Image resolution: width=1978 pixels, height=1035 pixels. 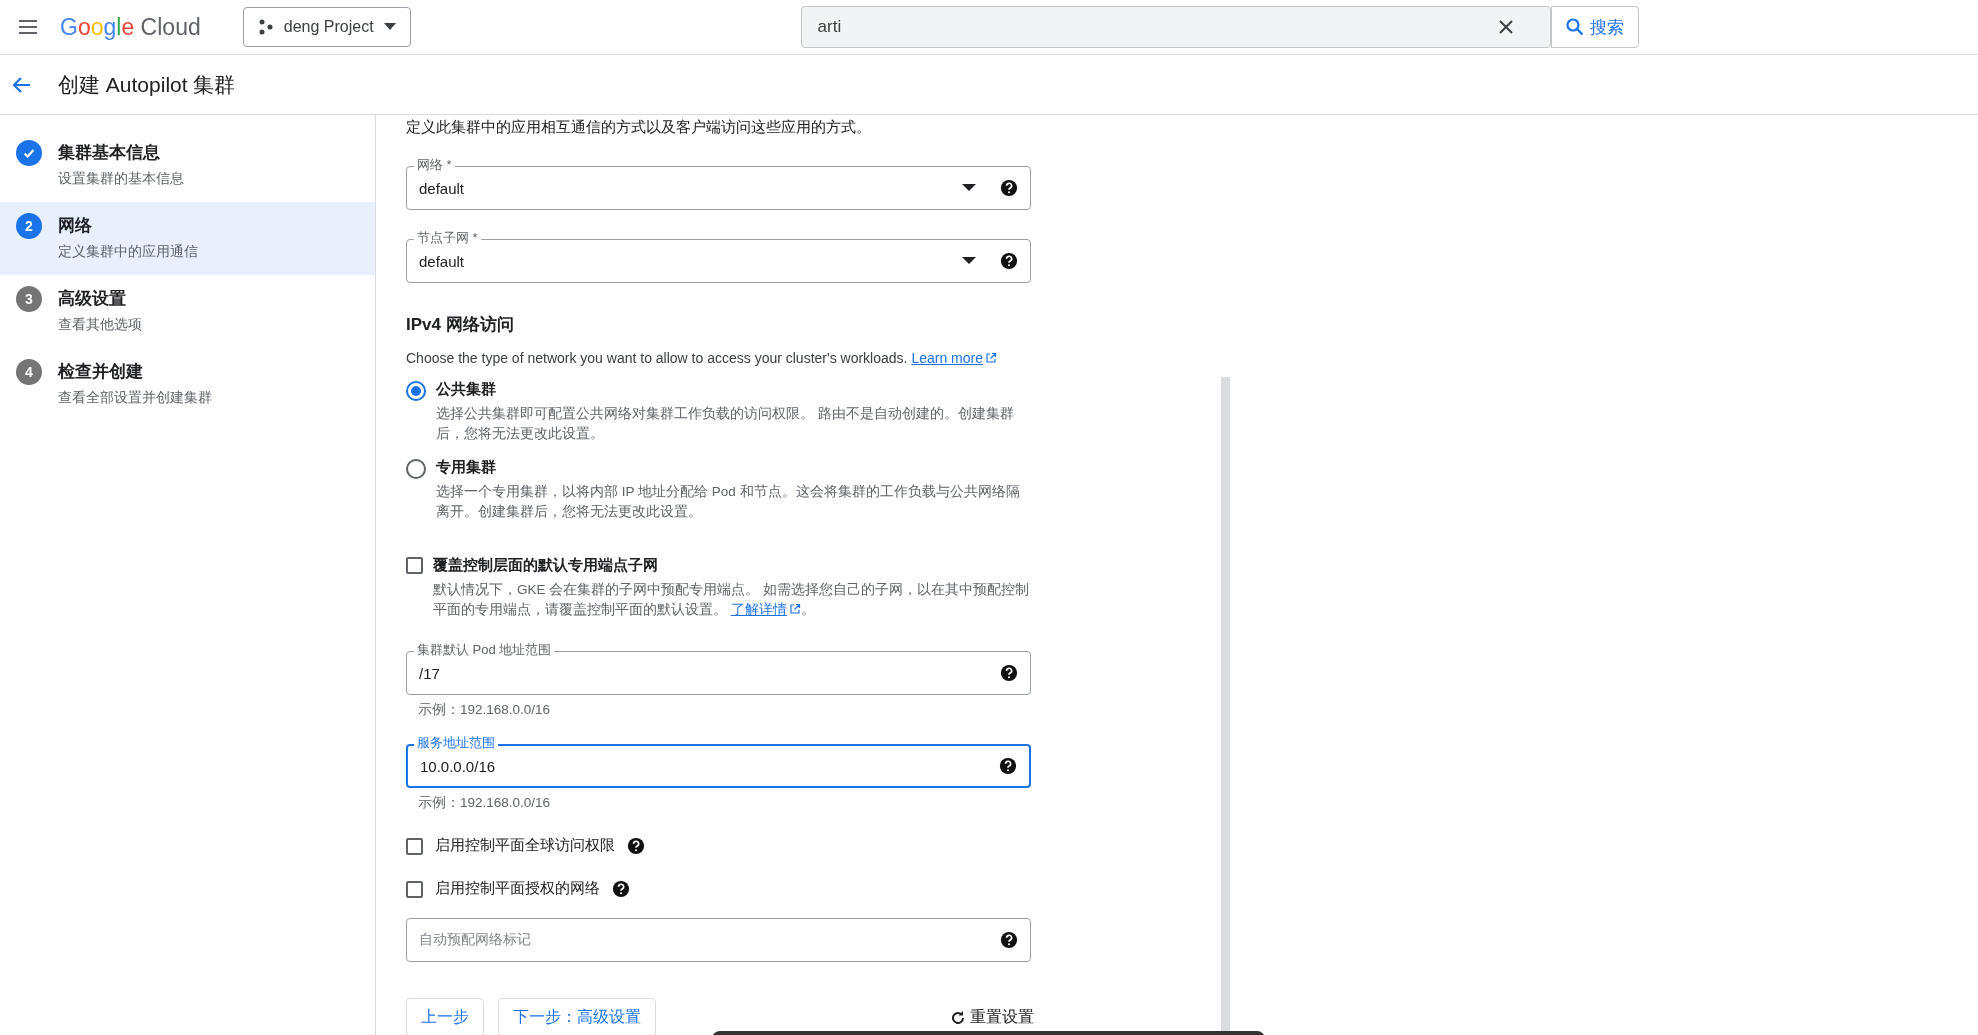 What do you see at coordinates (128, 252) in the screenshot?
I see `step-subtitle: 定义集群中的应用通信` at bounding box center [128, 252].